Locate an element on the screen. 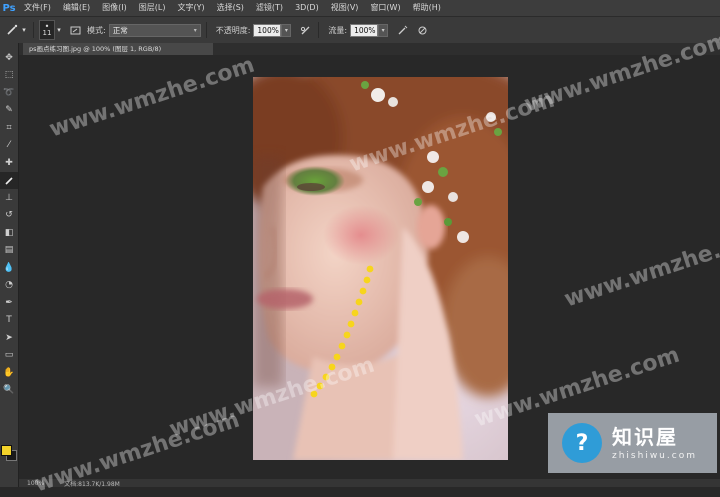 Image resolution: width=720 pixels, height=497 pixels. hand-tool-icon: ✋ is located at coordinates (9, 373).